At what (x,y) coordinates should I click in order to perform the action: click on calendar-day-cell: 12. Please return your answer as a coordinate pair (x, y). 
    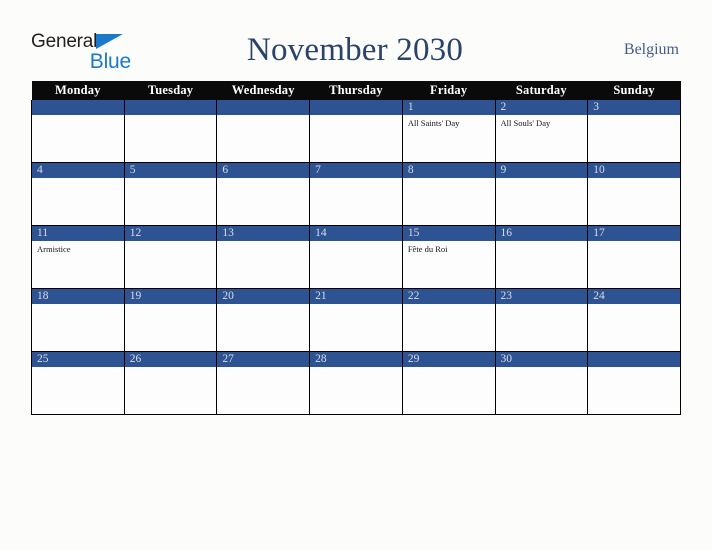
    Looking at the image, I should click on (170, 257).